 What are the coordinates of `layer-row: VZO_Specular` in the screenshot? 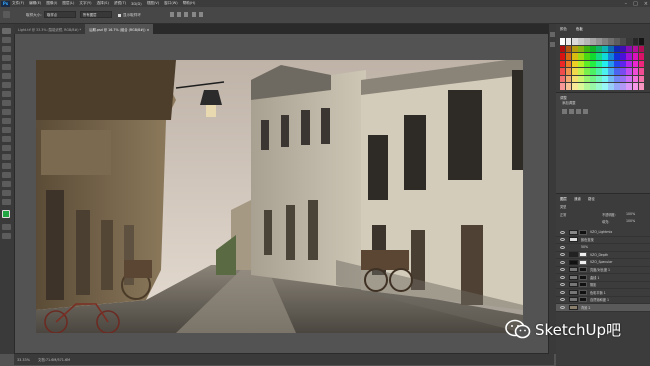 It's located at (603, 263).